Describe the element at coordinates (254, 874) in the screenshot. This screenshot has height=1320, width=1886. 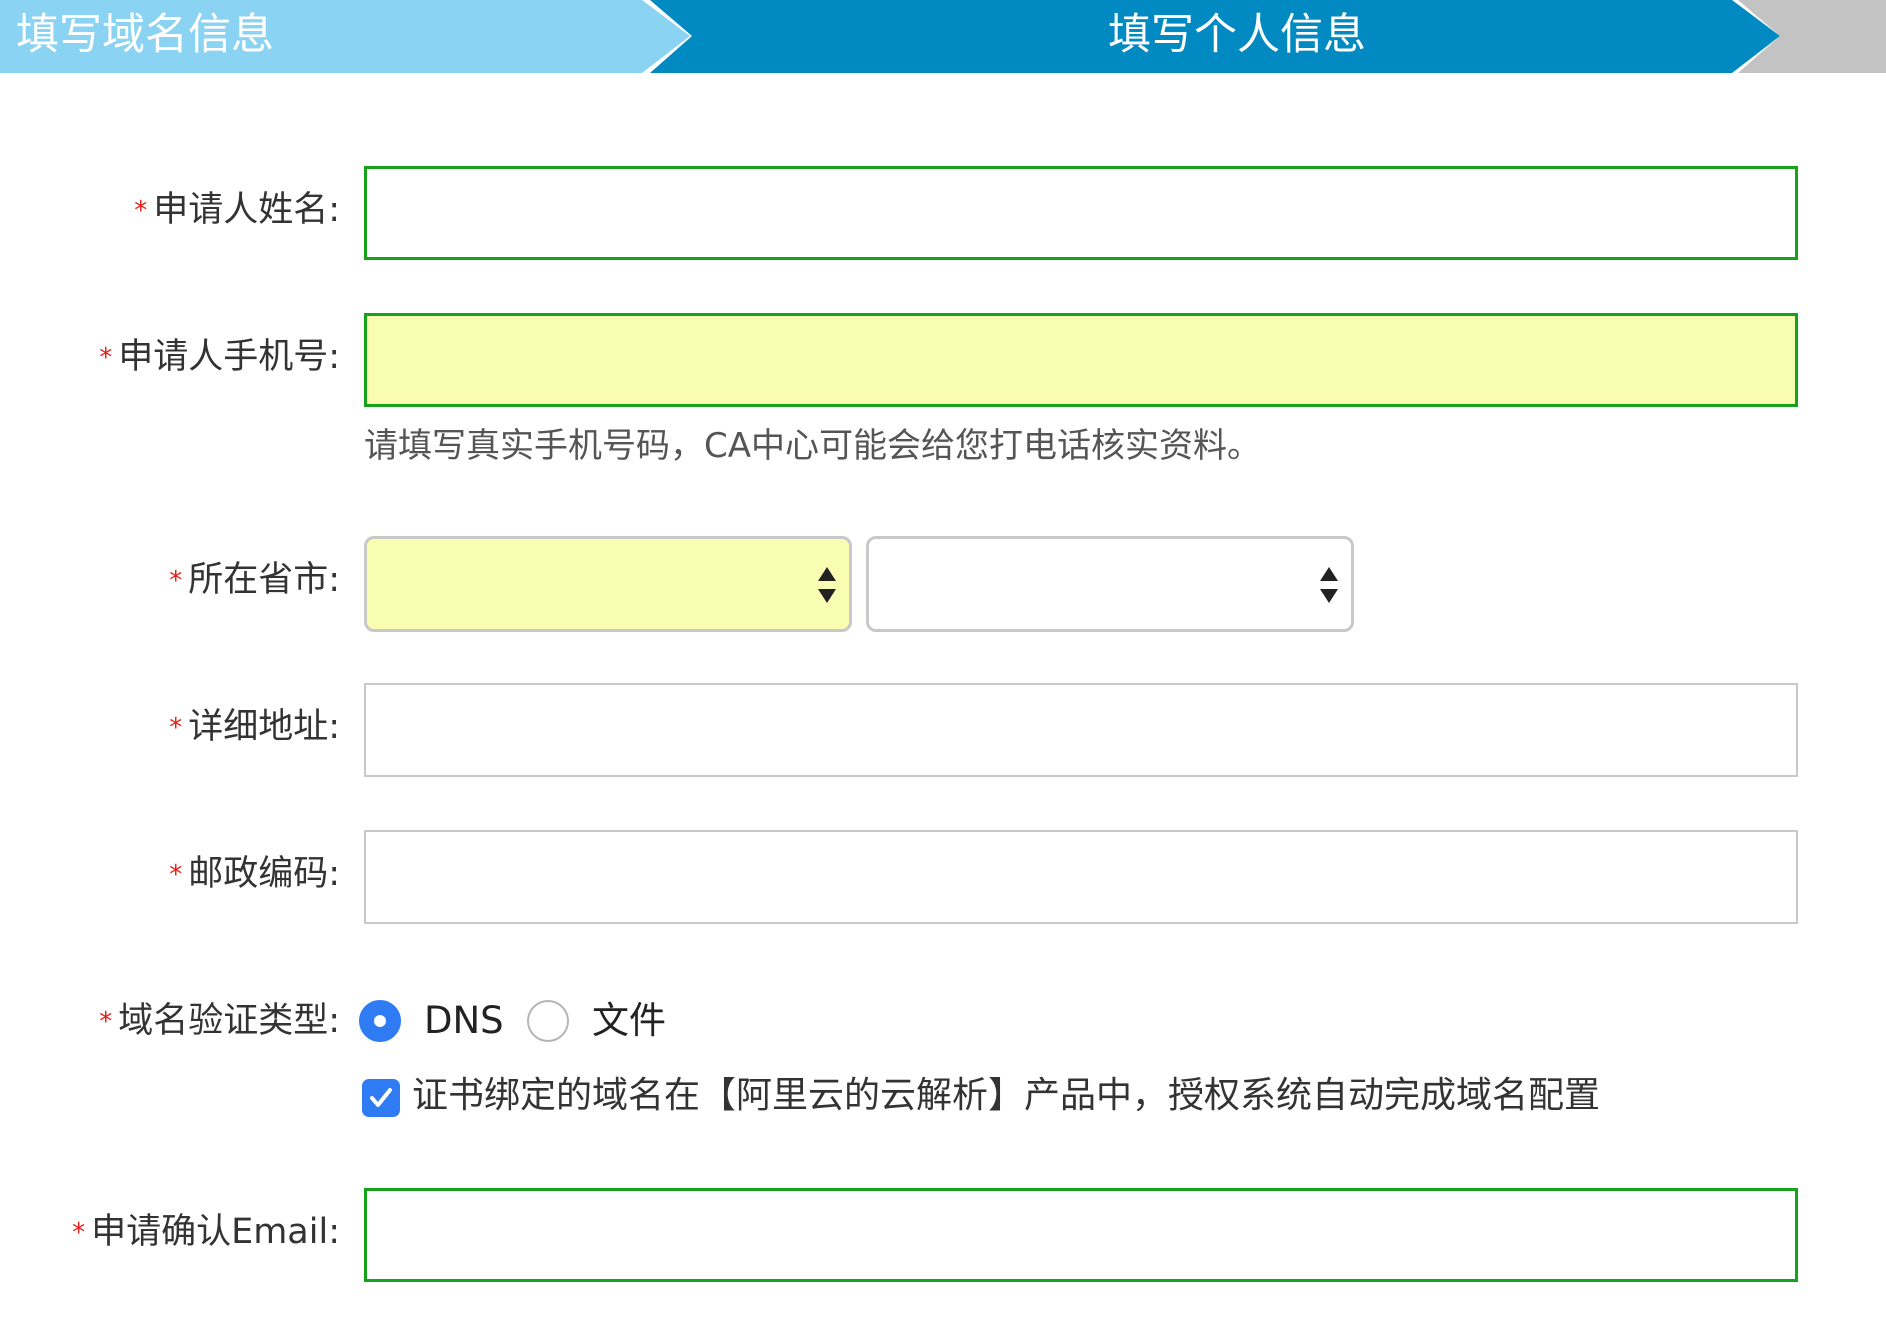
I see `postcode-label: * 邮政编码:` at that location.